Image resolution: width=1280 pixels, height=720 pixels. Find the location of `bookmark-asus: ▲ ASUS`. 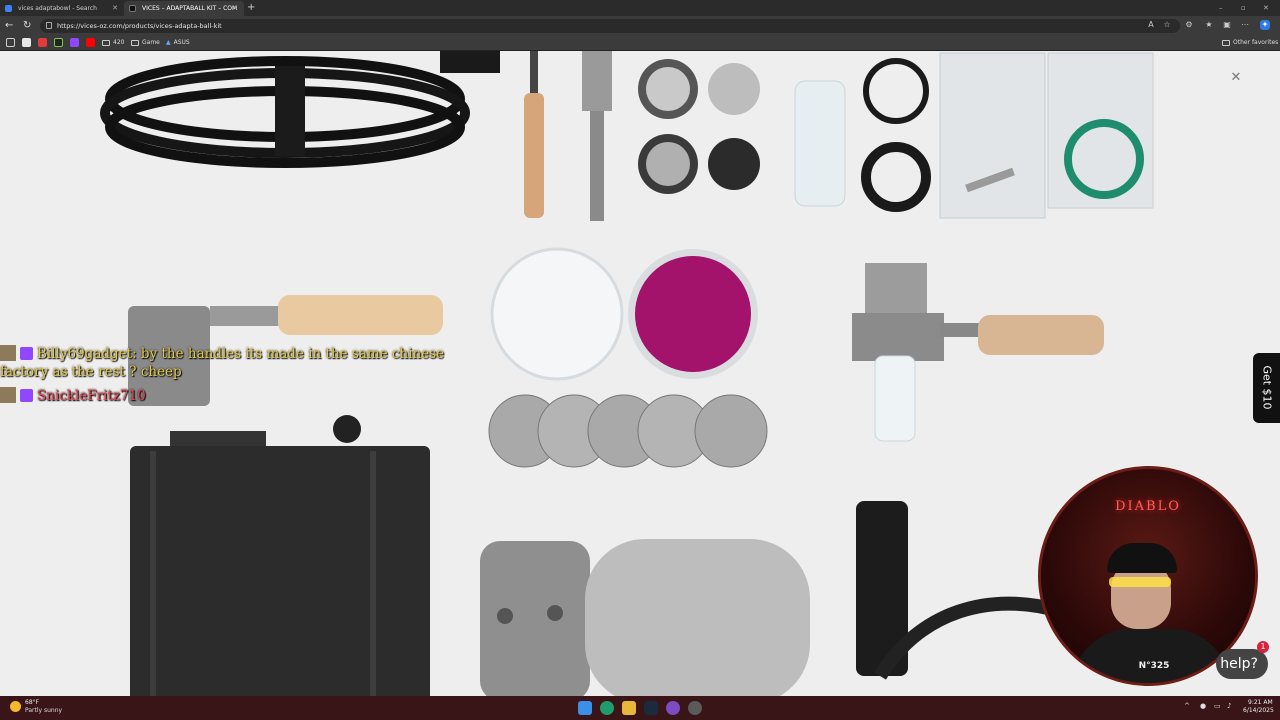

bookmark-asus: ▲ ASUS is located at coordinates (178, 43).